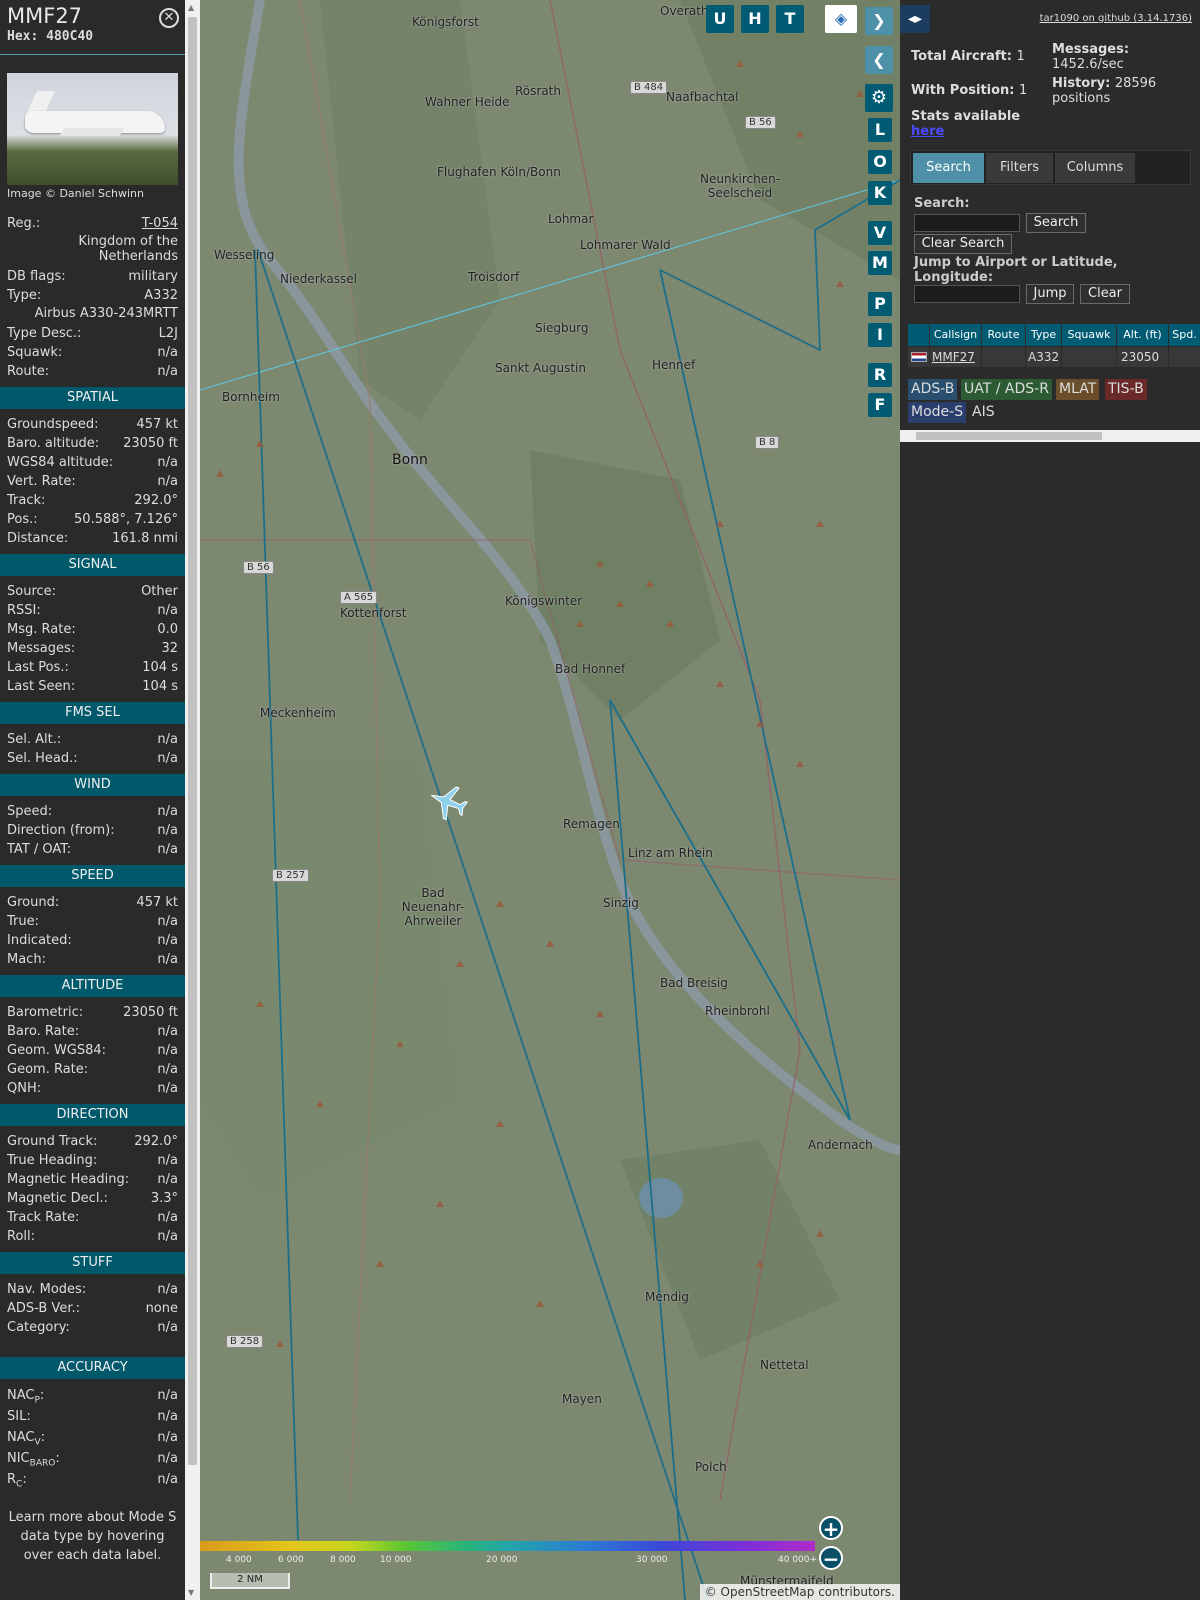 This screenshot has height=1600, width=1200. Describe the element at coordinates (41, 629) in the screenshot. I see `info-label: Msg. Rate:` at that location.